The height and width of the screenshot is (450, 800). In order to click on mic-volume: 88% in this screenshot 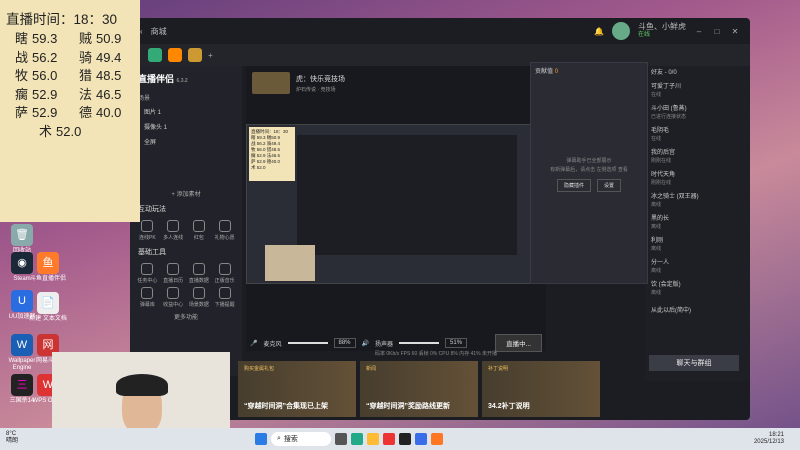, I will do `click(344, 343)`.